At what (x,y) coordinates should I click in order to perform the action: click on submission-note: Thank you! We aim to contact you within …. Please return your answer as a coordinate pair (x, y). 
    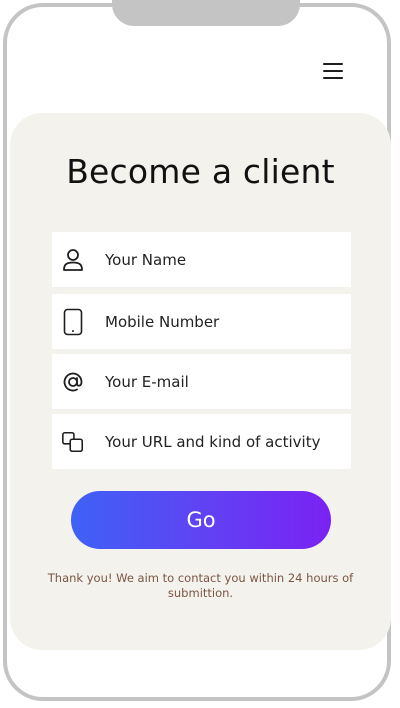
    Looking at the image, I should click on (200, 585).